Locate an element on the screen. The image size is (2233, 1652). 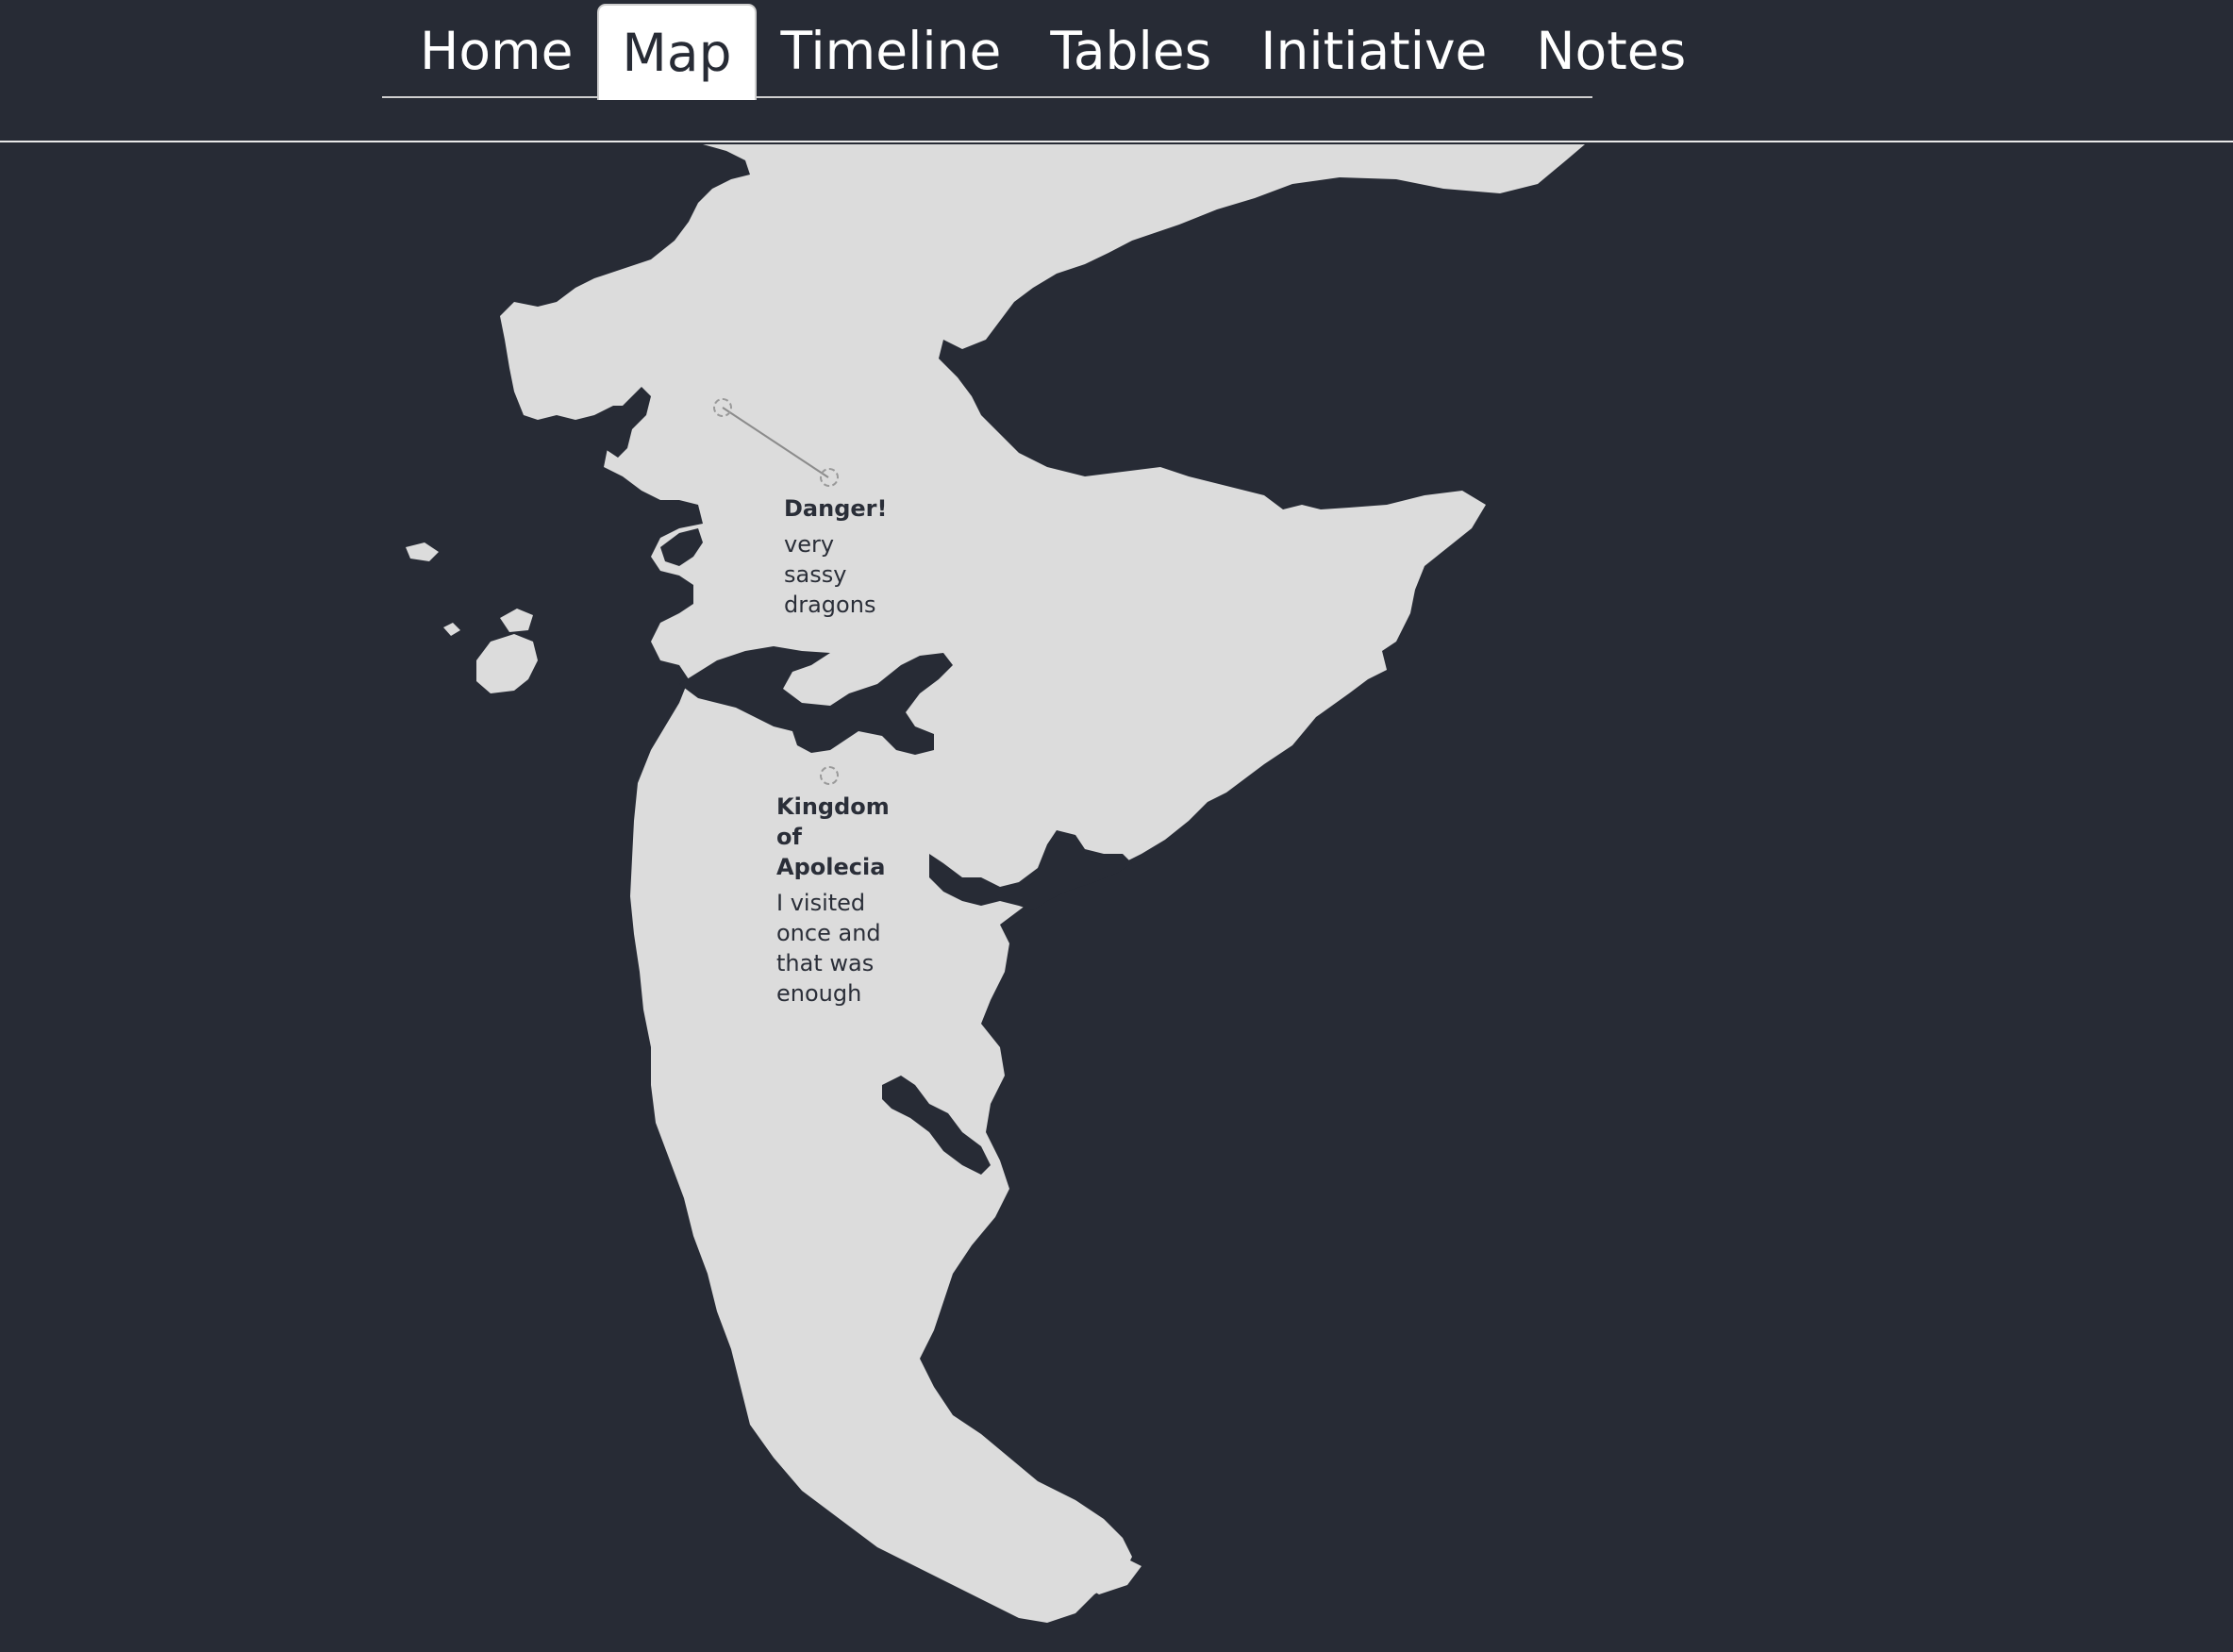
tab-tables: Tables is located at coordinates (1130, 50).